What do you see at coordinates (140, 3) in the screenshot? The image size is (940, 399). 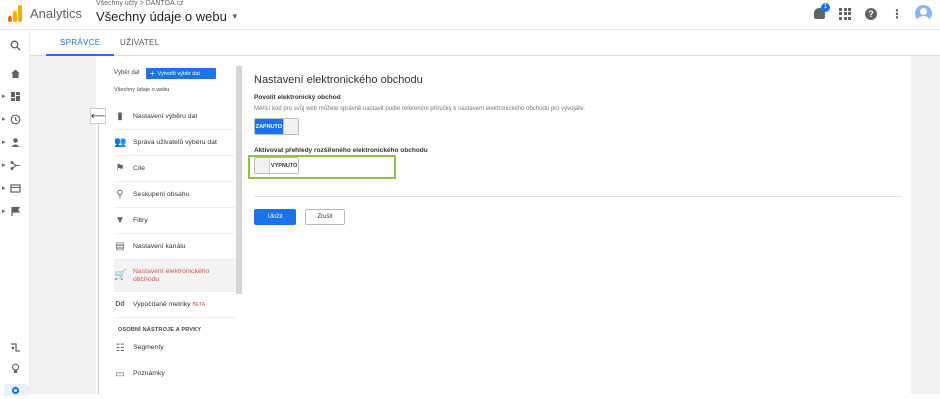 I see `breadcrumb: Všechny účty > DANTOA.cz` at bounding box center [140, 3].